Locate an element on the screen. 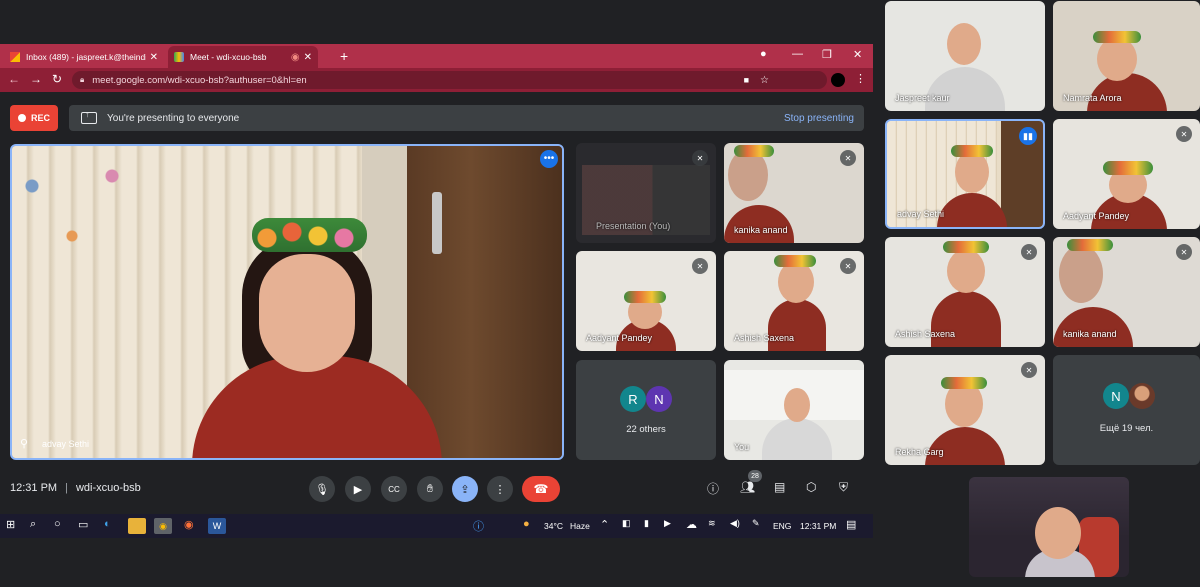 This screenshot has width=1200, height=587. edge-icon: ◐ is located at coordinates (107, 524).